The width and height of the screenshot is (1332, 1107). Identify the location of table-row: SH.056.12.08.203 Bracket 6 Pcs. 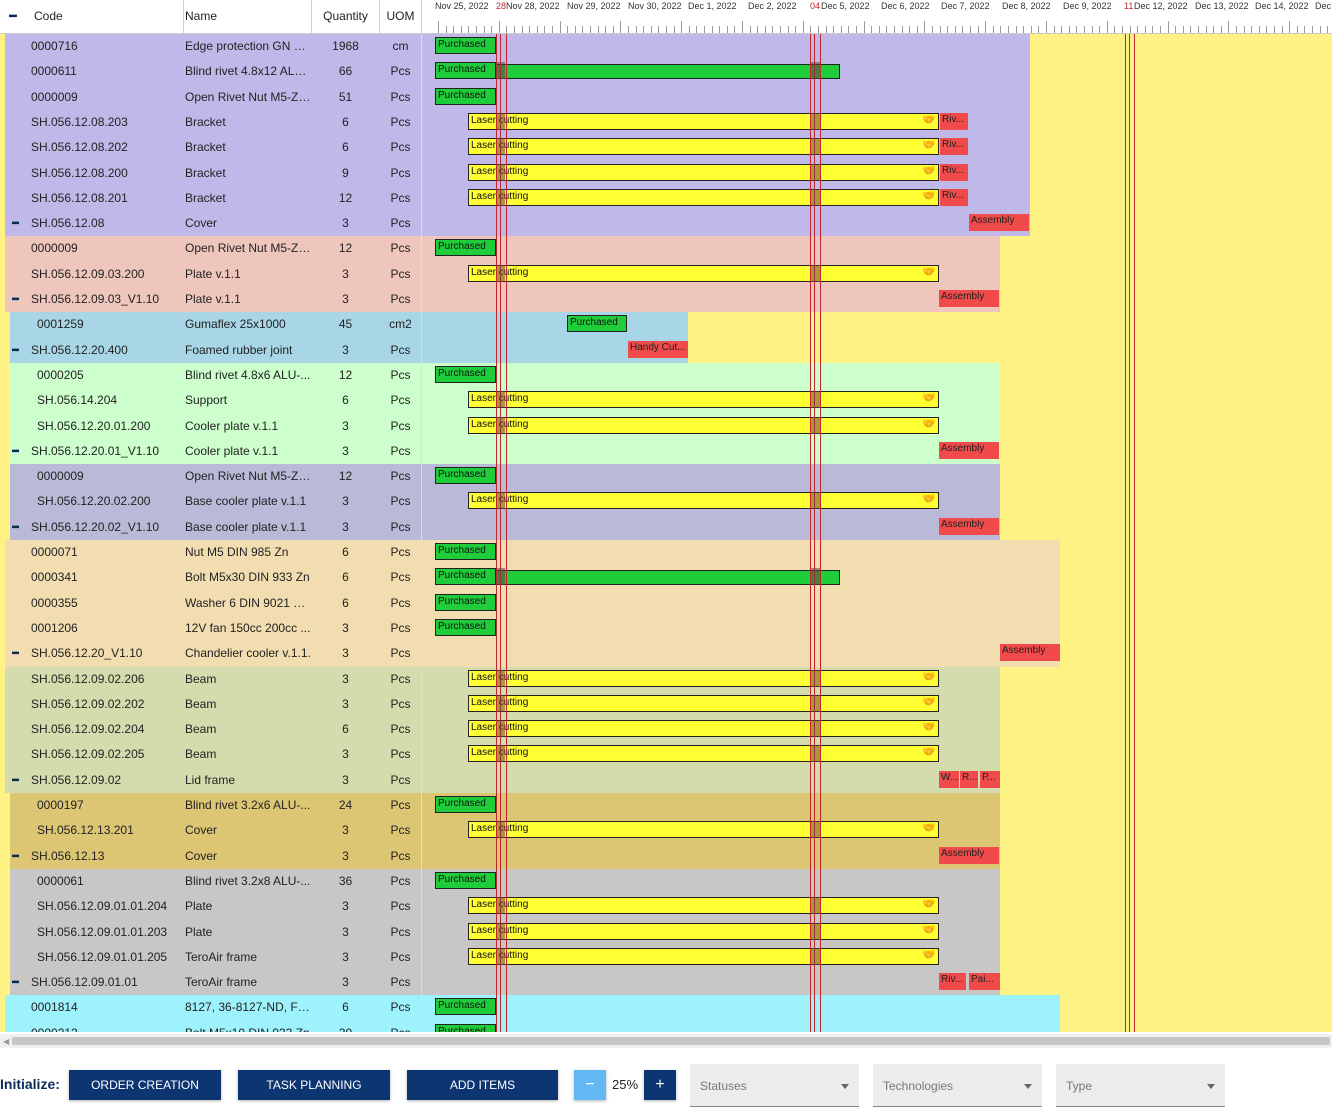
(211, 122).